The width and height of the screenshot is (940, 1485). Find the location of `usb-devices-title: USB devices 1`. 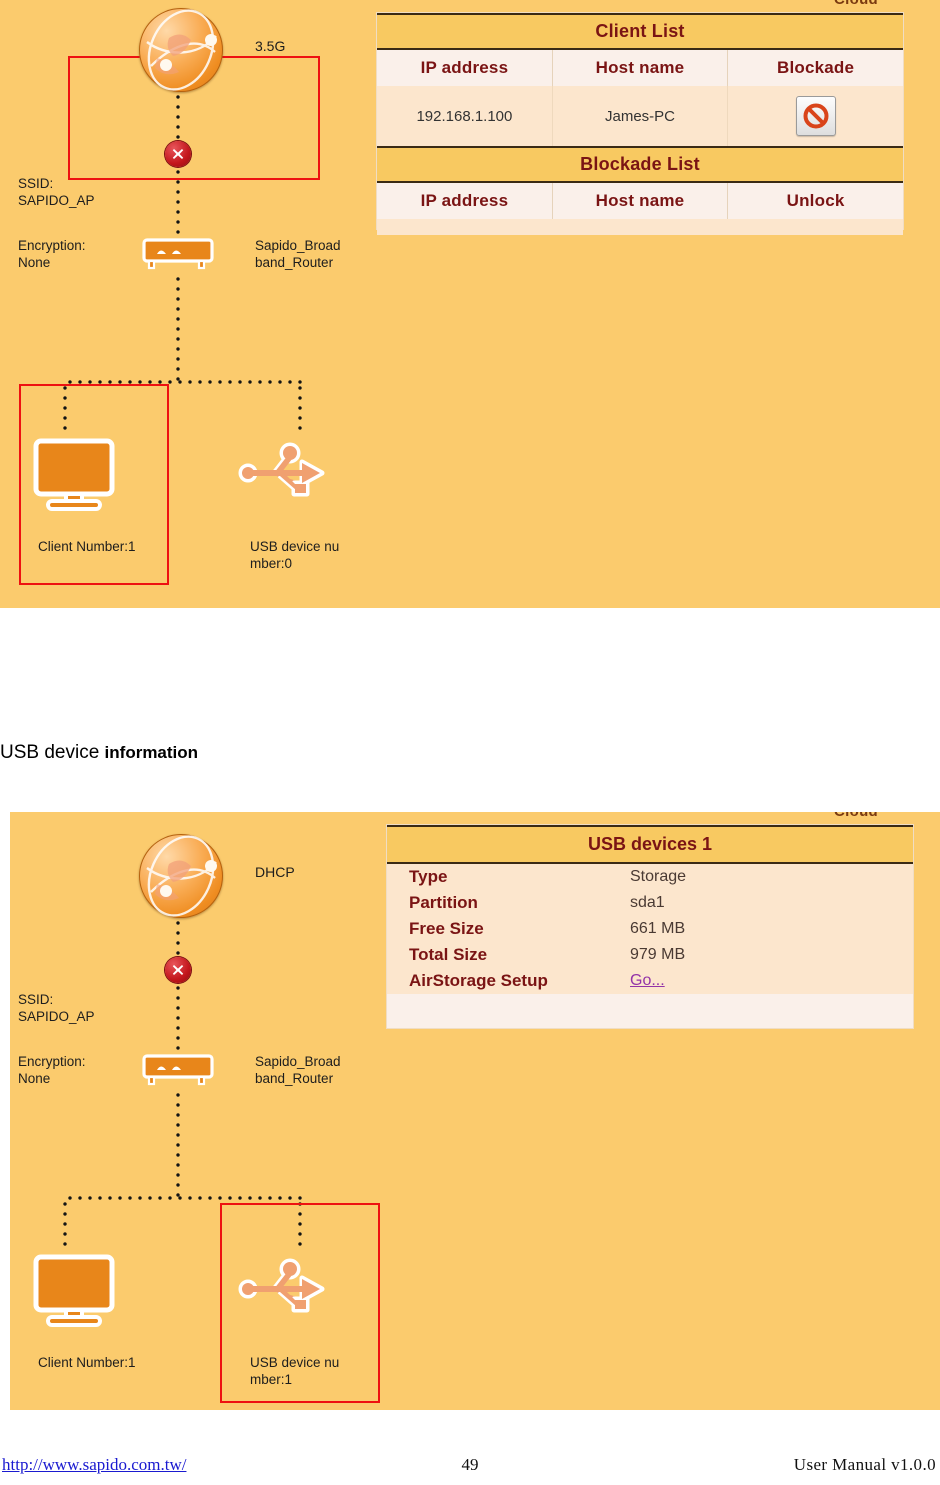

usb-devices-title: USB devices 1 is located at coordinates (650, 844).